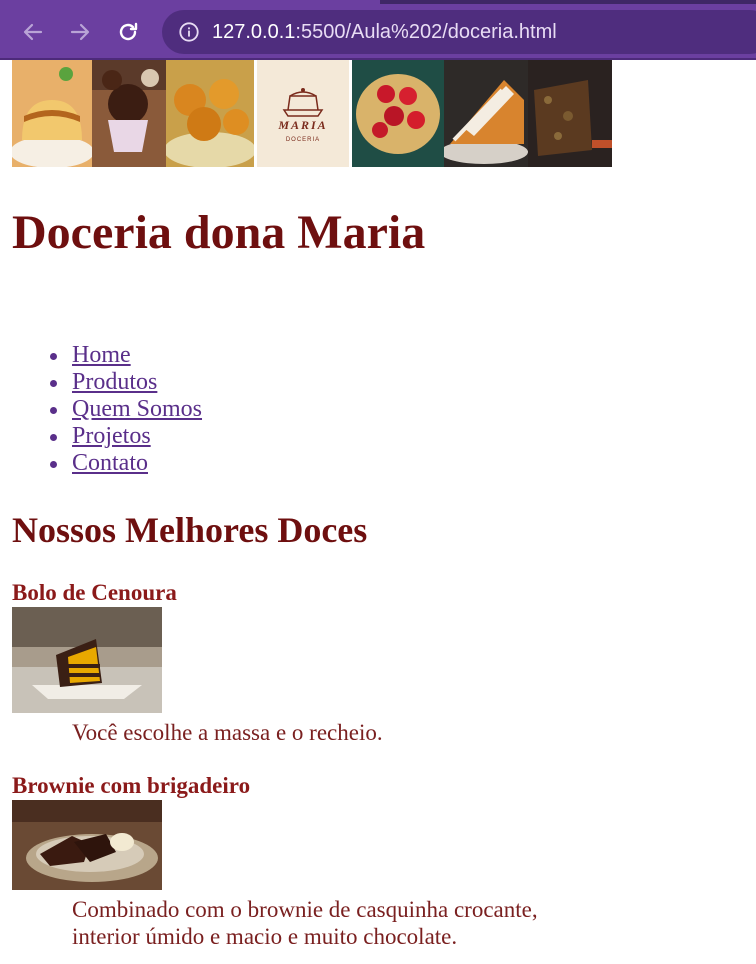  Describe the element at coordinates (210, 113) in the screenshot. I see `coxinha-photo` at that location.